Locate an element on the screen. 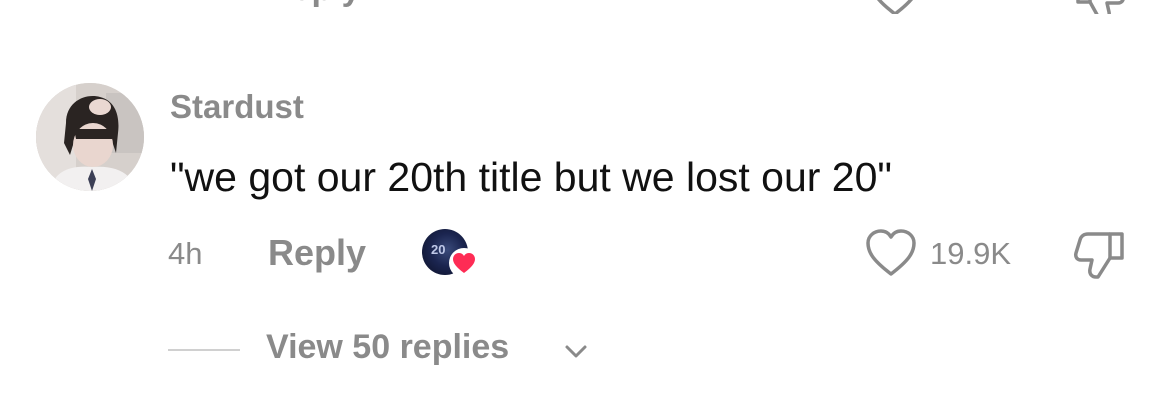  previous-reply-button: Reply is located at coordinates (314, 4).